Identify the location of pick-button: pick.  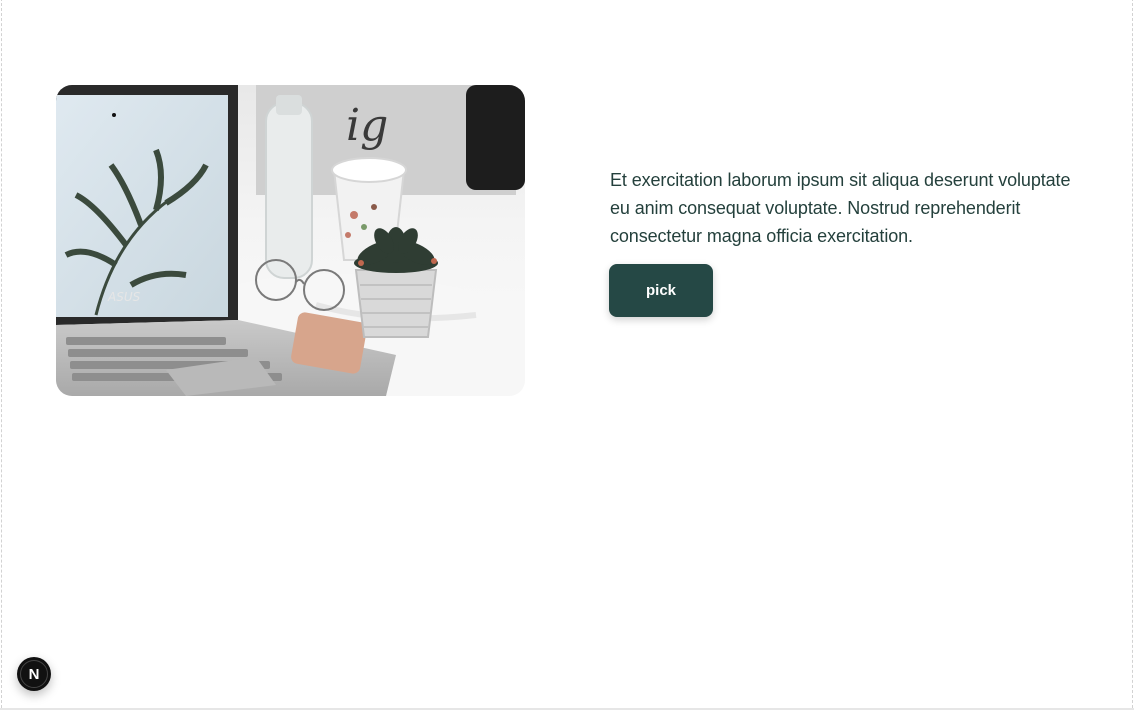
(661, 290).